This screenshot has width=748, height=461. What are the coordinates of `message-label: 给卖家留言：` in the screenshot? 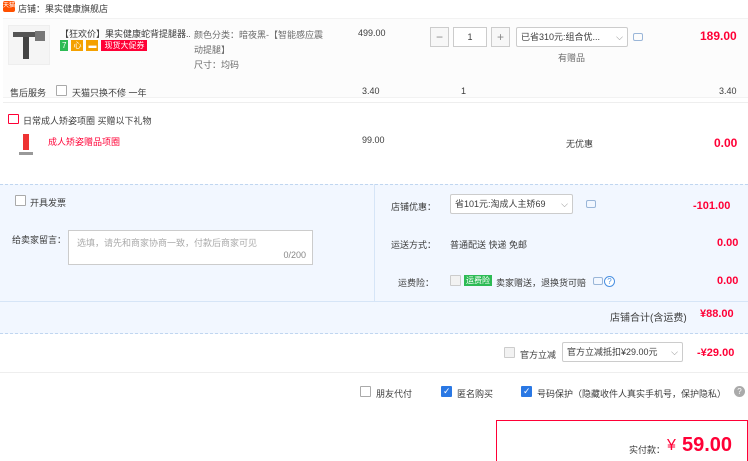 It's located at (39, 240).